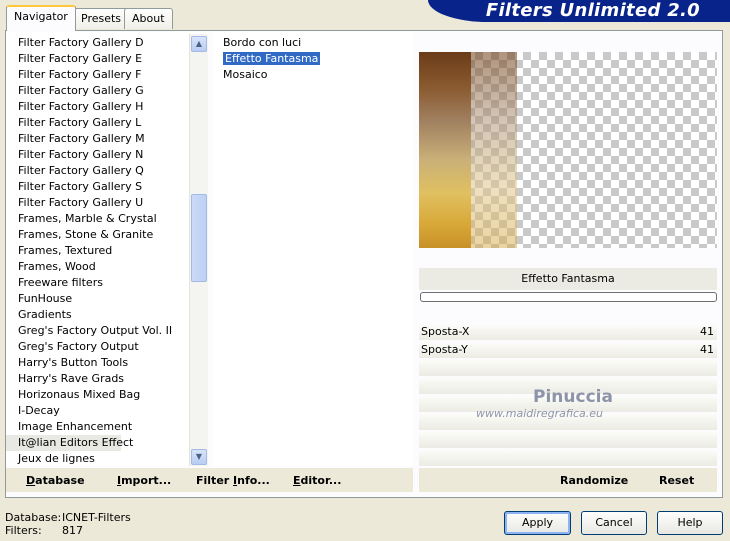 The image size is (730, 541). I want to click on slider-label: Sposta-Y, so click(444, 349).